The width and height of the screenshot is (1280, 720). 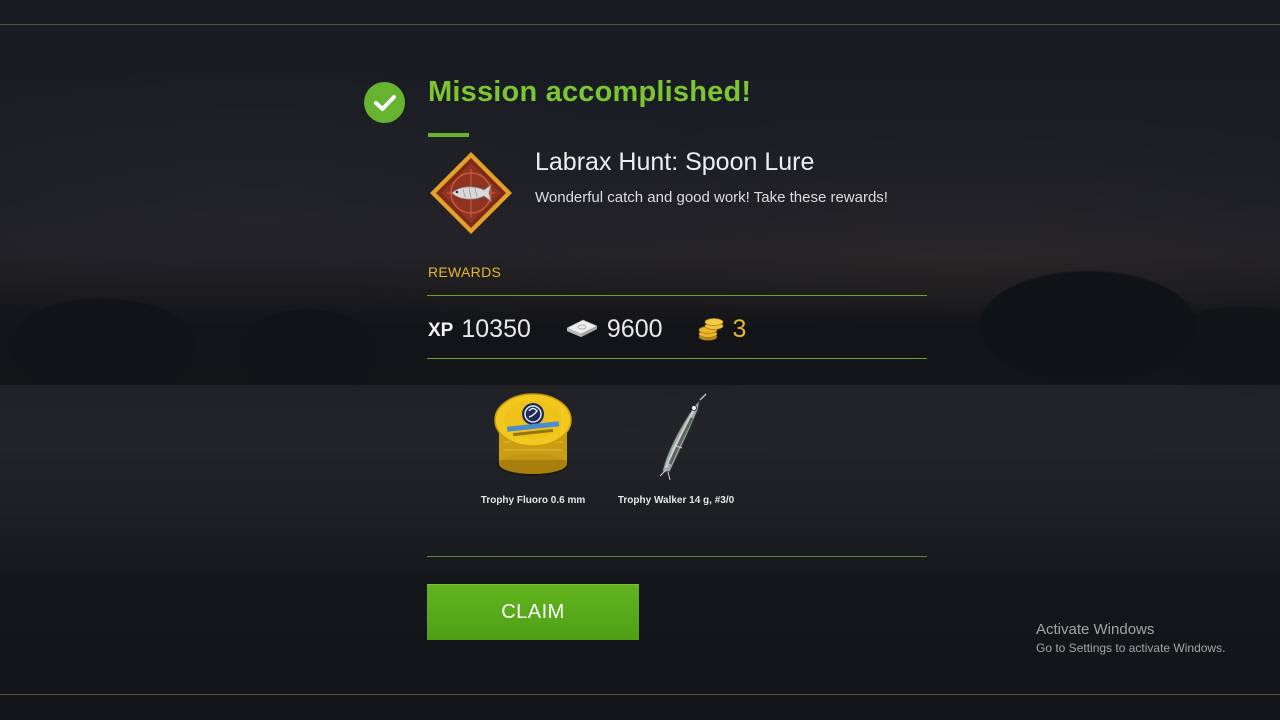 What do you see at coordinates (675, 162) in the screenshot?
I see `mission-name: Labrax Hunt: Spoon Lure` at bounding box center [675, 162].